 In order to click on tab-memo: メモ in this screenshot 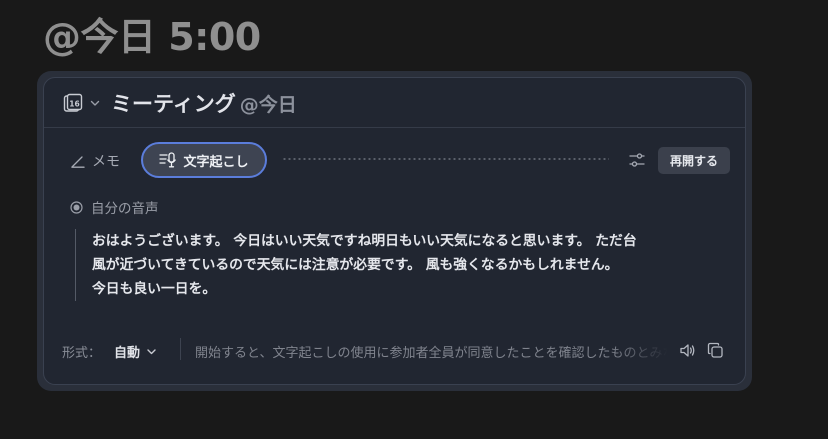, I will do `click(95, 161)`.